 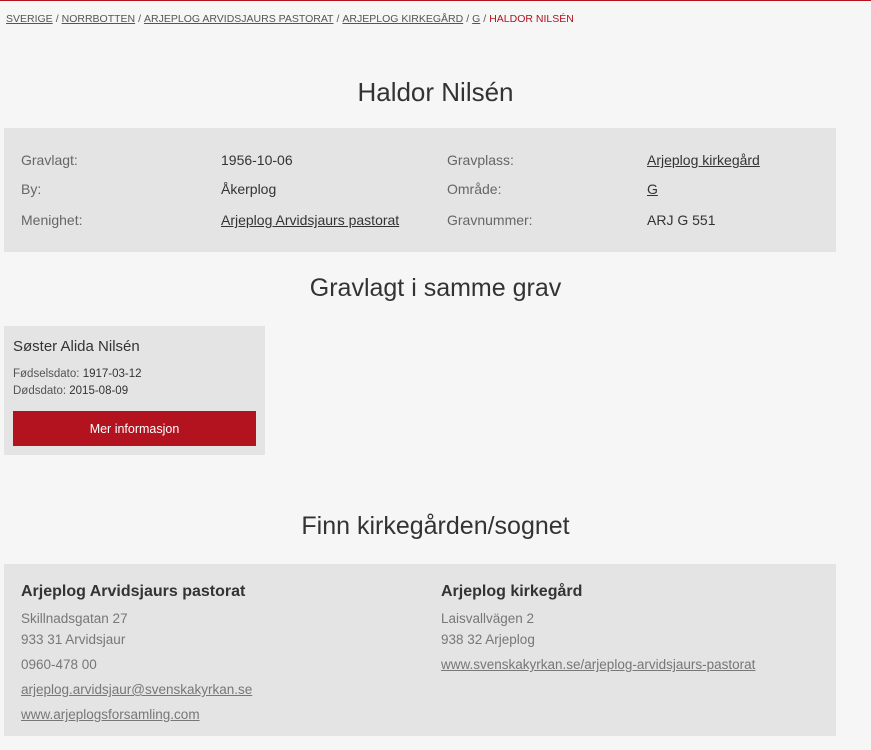 I want to click on cemetery-name: Arjeplog kirkegård, so click(x=512, y=591).